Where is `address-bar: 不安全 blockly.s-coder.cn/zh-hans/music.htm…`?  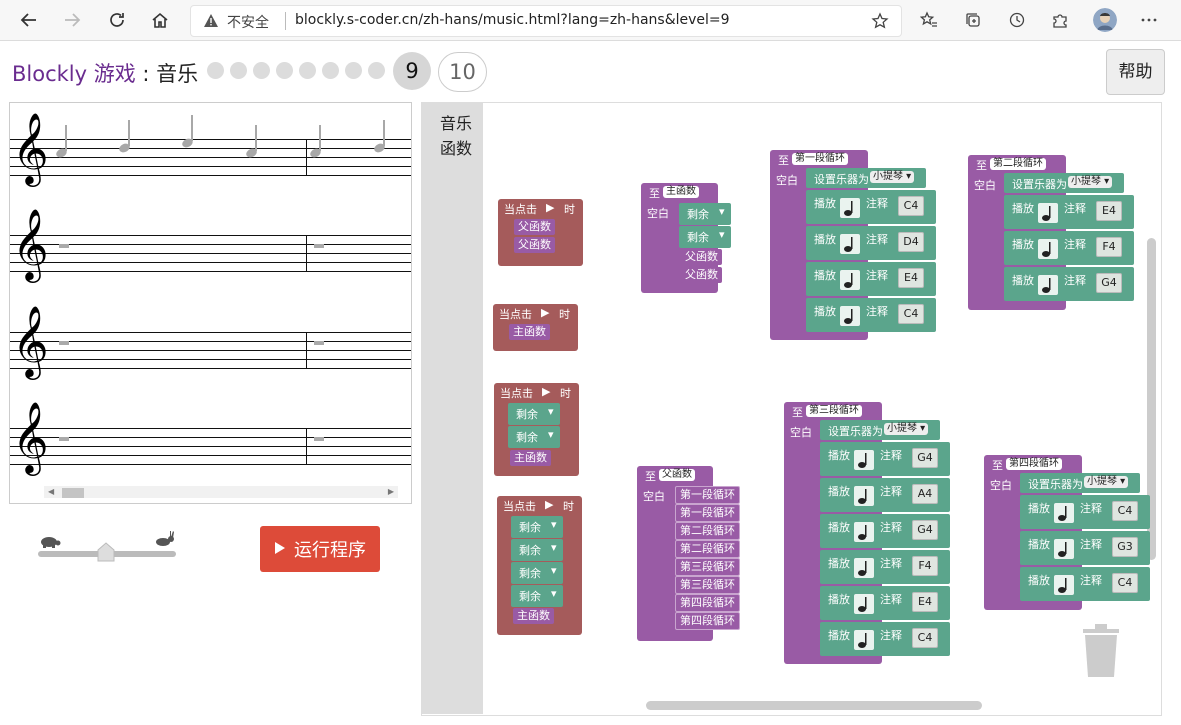 address-bar: 不安全 blockly.s-coder.cn/zh-hans/music.htm… is located at coordinates (546, 21).